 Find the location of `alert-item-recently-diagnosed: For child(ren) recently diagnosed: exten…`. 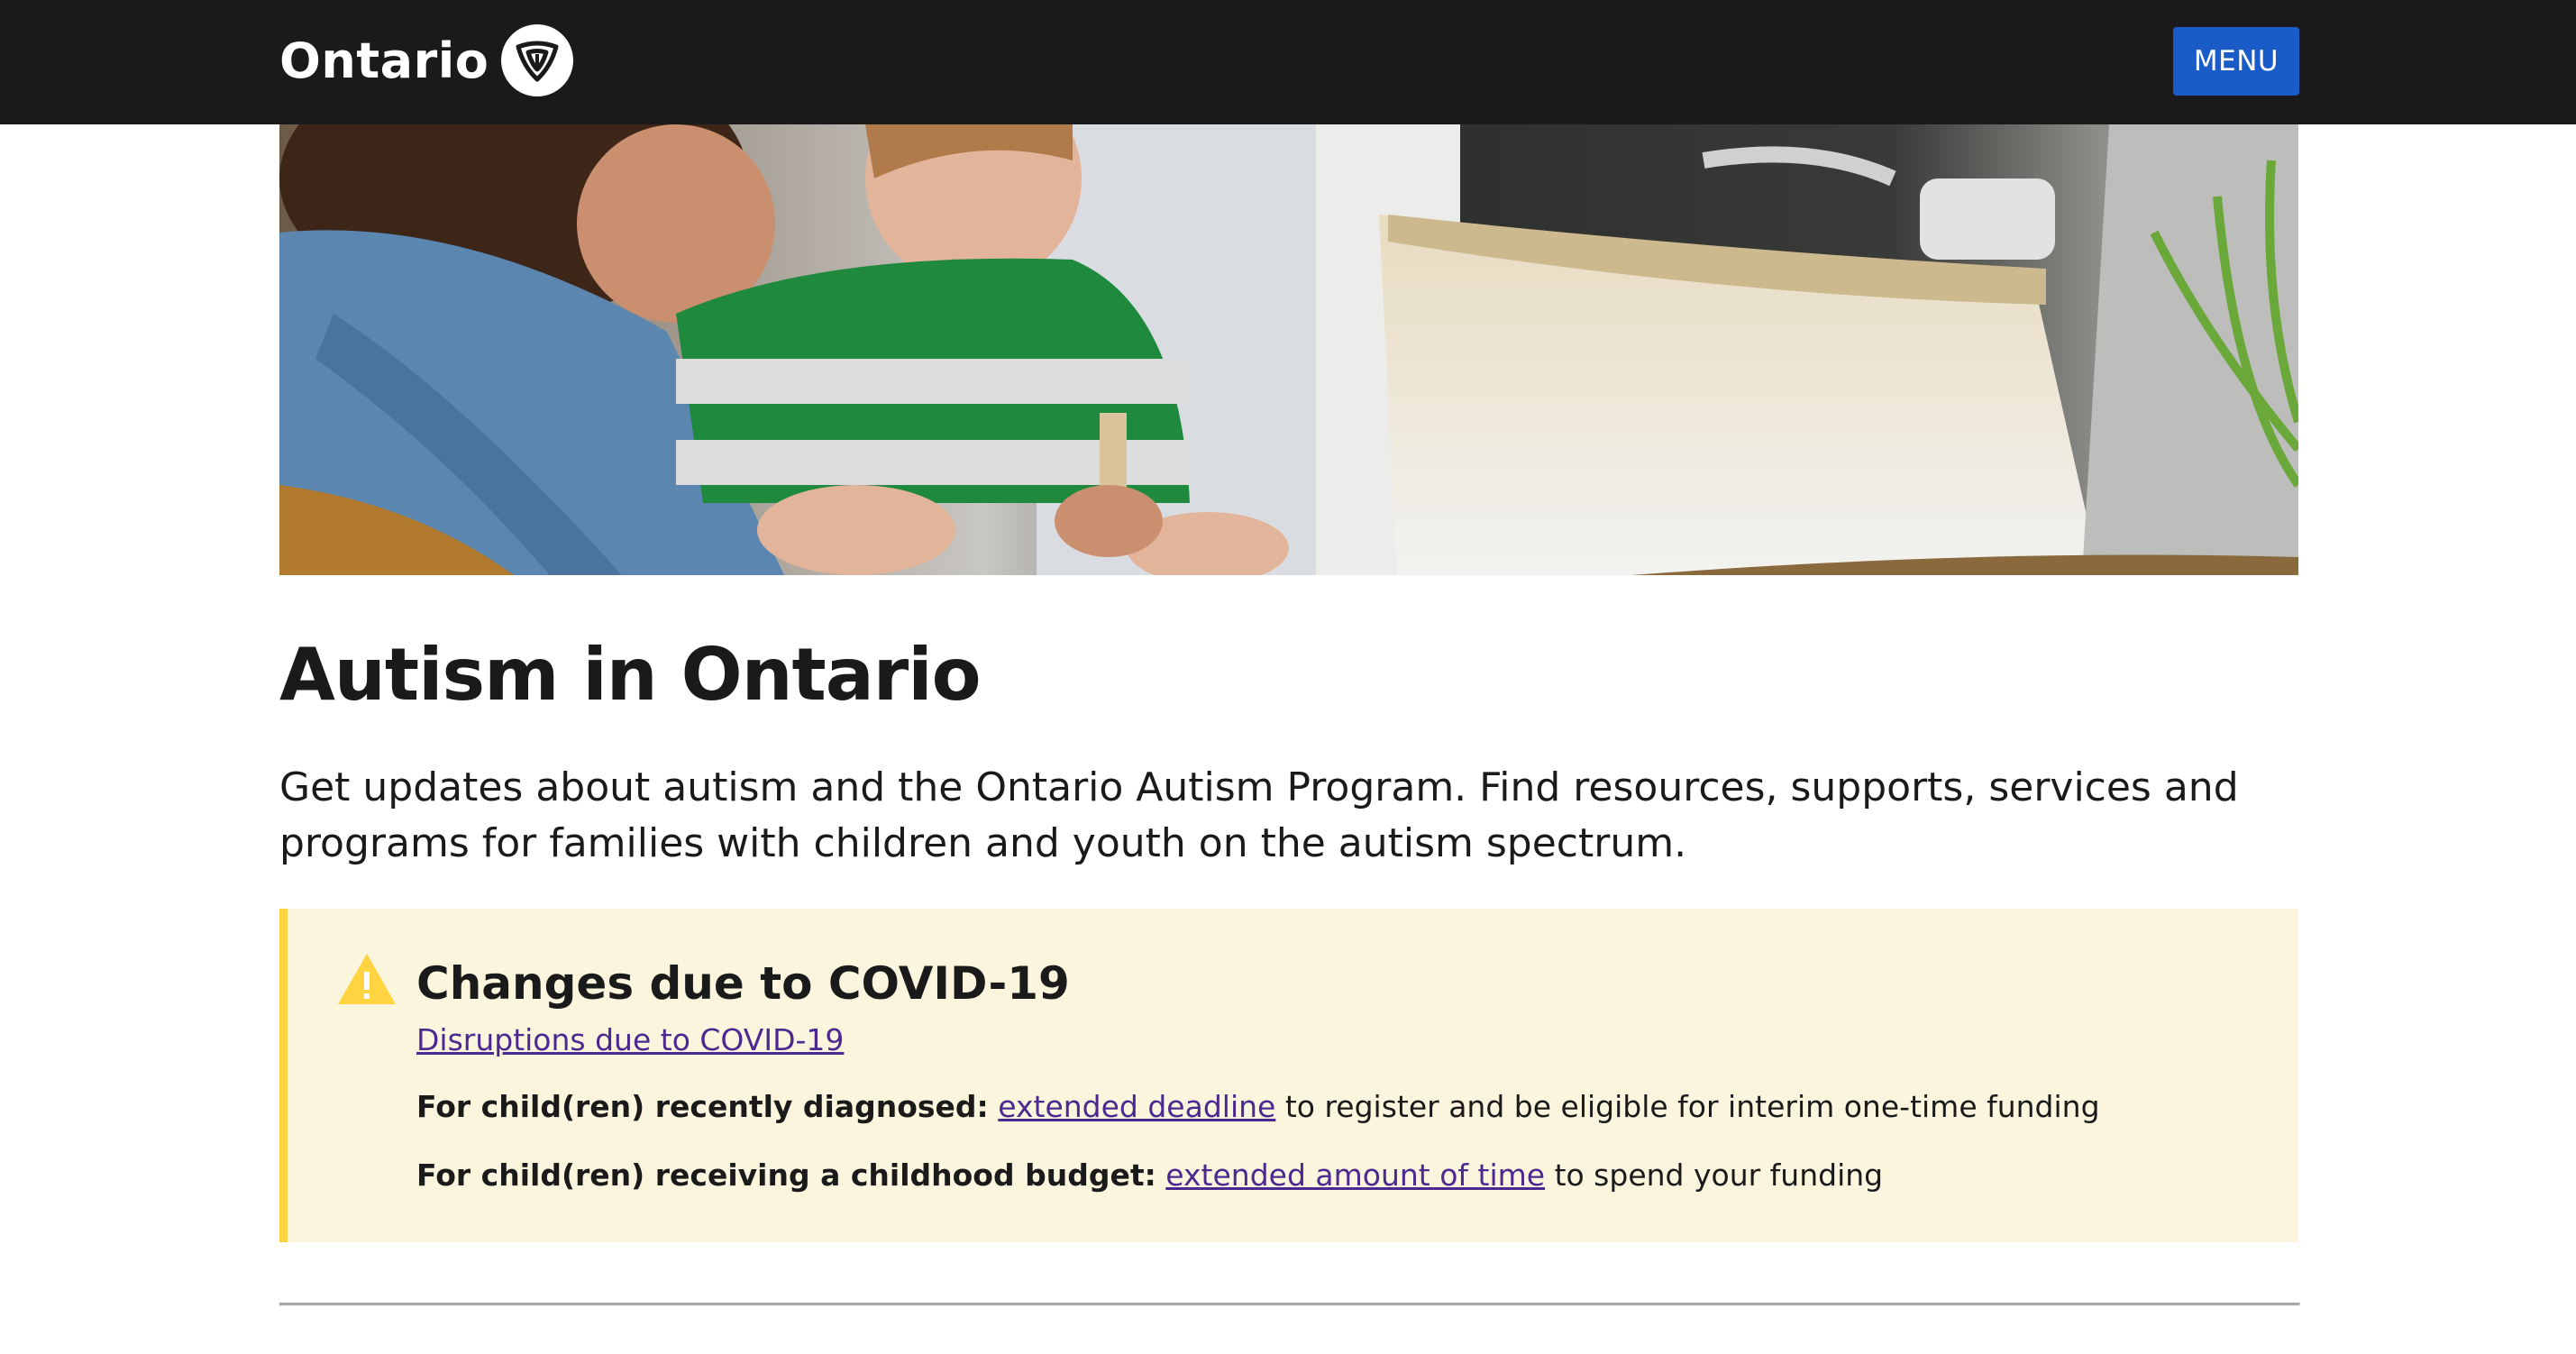

alert-item-recently-diagnosed: For child(ren) recently diagnosed: exten… is located at coordinates (1258, 1106).